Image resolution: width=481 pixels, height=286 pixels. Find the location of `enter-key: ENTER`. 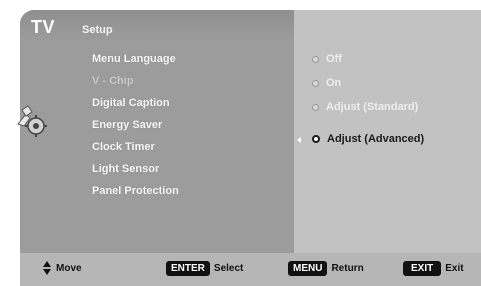

enter-key: ENTER is located at coordinates (188, 268).